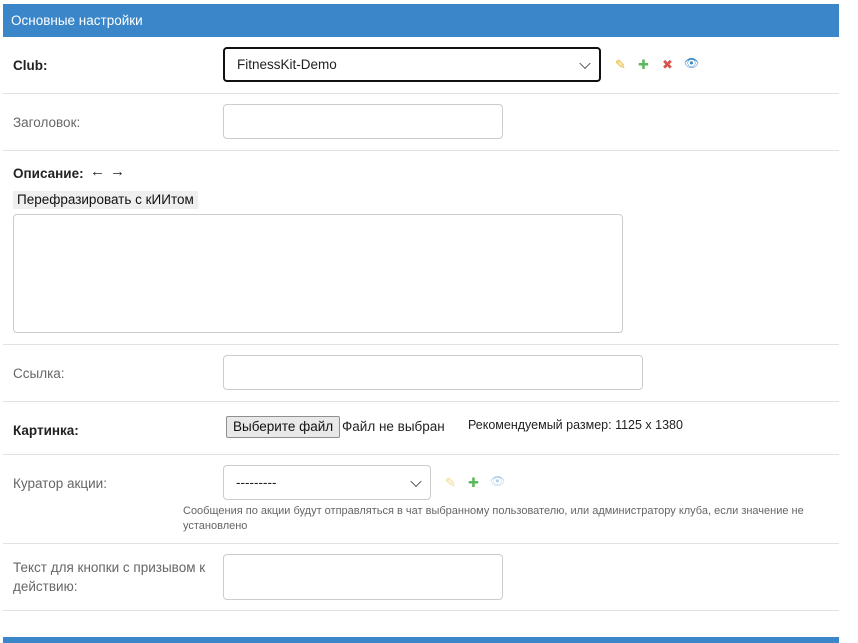 Image resolution: width=858 pixels, height=643 pixels. What do you see at coordinates (30, 65) in the screenshot?
I see `club-label: Club:` at bounding box center [30, 65].